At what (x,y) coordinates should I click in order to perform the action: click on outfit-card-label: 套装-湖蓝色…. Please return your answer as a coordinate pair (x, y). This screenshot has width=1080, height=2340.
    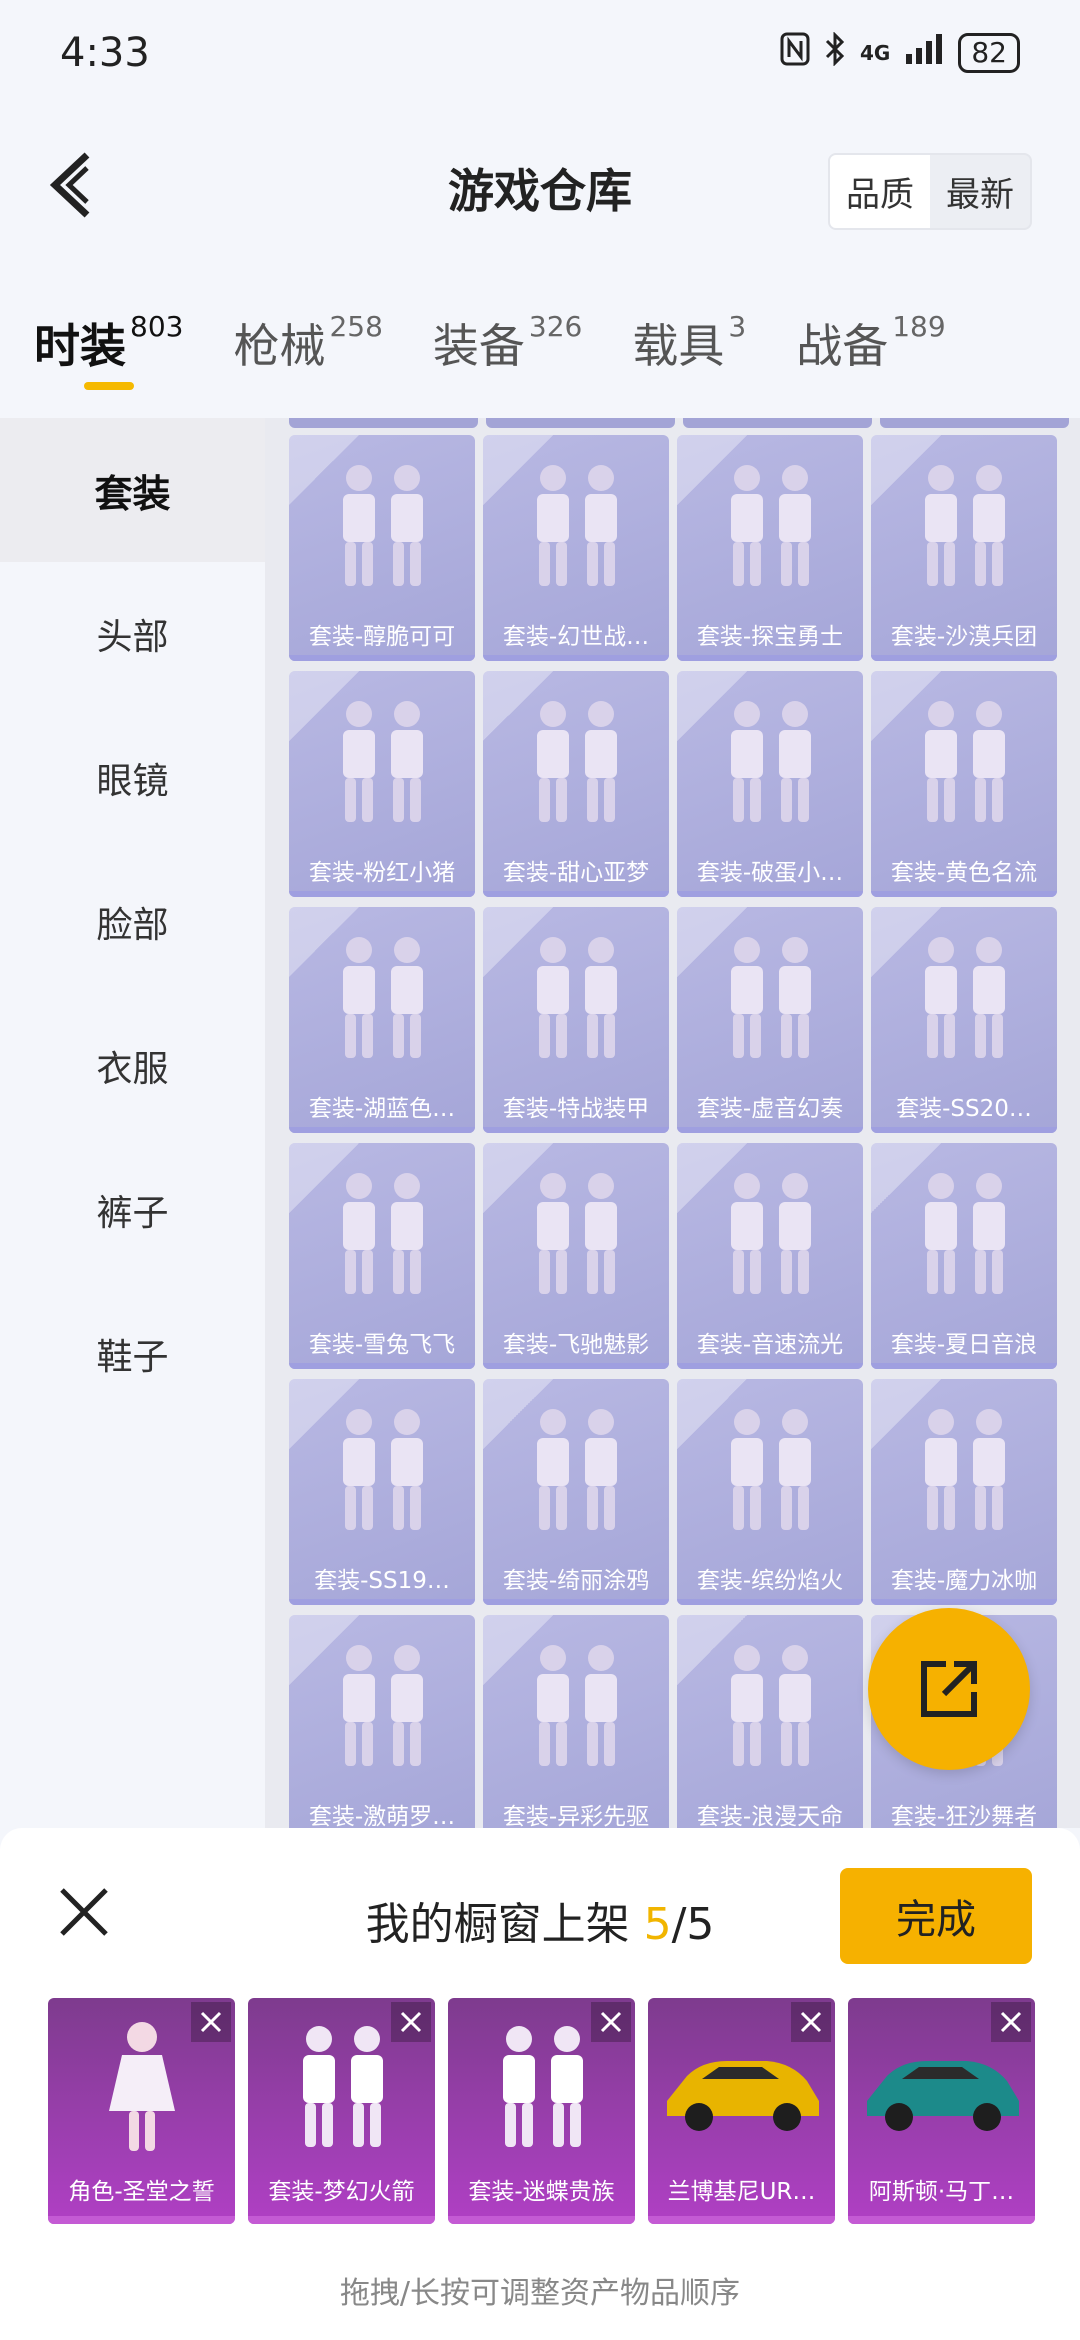
    Looking at the image, I should click on (382, 1109).